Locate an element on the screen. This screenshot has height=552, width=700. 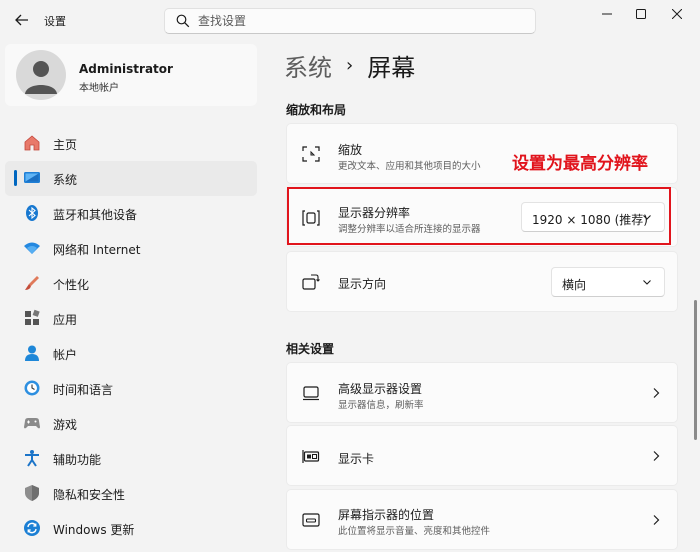
orientation-card: 显示方向 横向 is located at coordinates (482, 281).